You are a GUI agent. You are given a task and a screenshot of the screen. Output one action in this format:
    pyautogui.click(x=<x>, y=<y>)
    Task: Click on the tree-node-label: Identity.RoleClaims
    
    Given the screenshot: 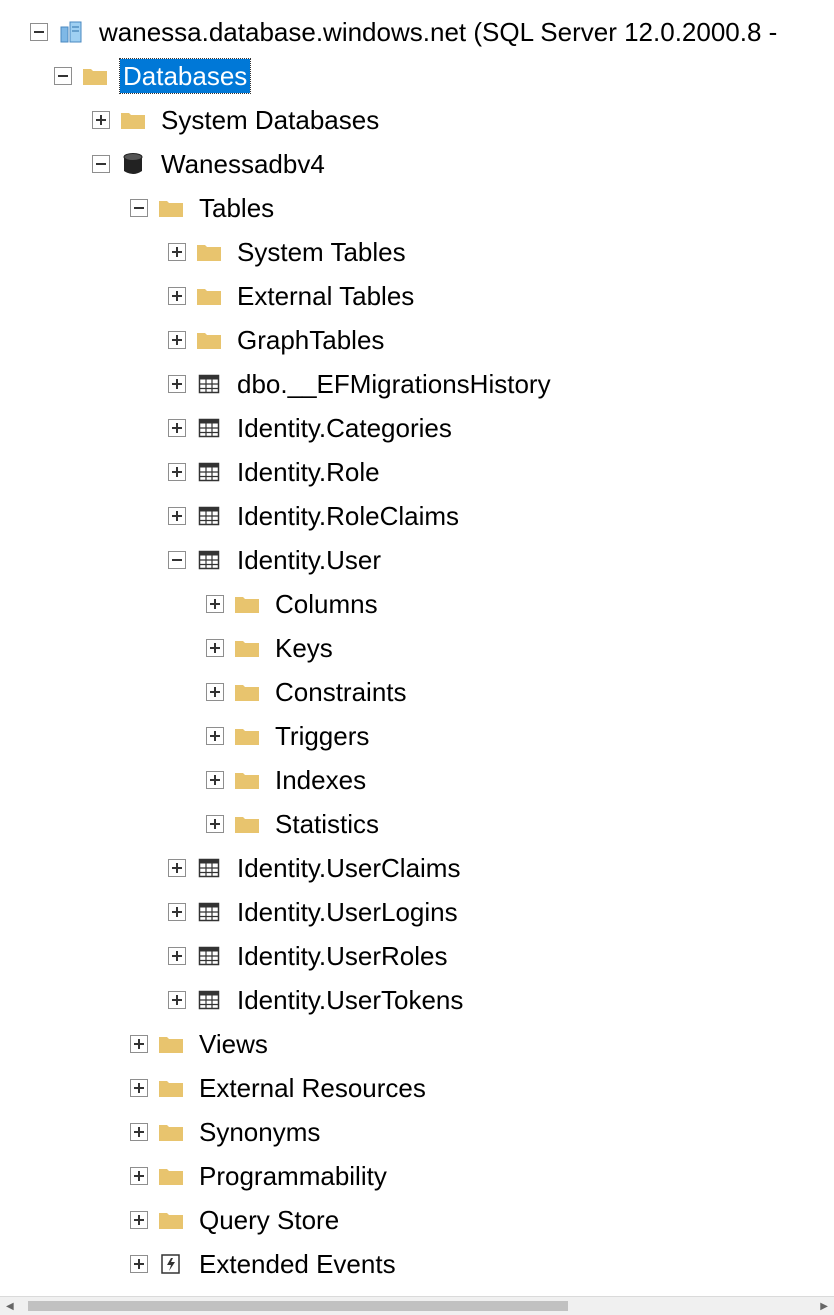 What is the action you would take?
    pyautogui.click(x=348, y=516)
    